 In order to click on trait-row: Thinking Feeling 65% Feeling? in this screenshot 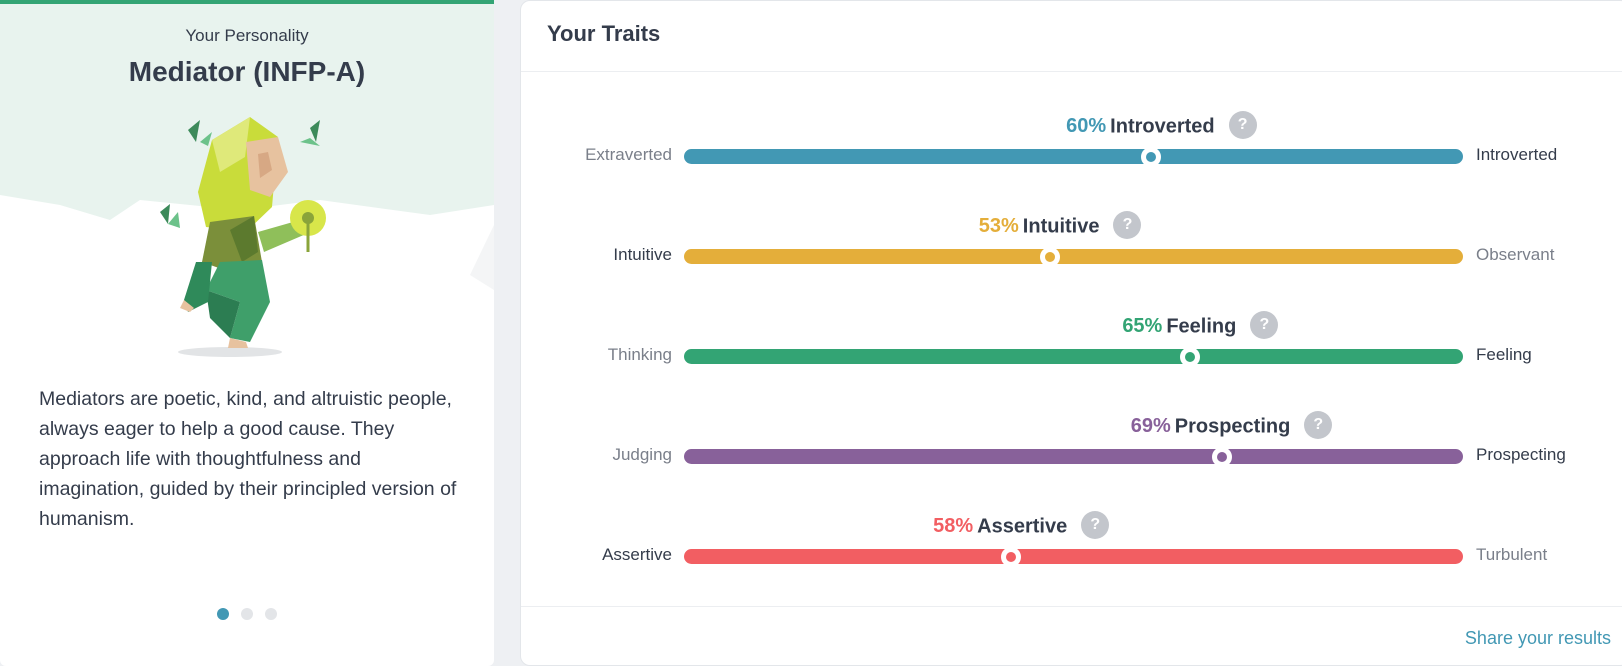, I will do `click(1071, 346)`.